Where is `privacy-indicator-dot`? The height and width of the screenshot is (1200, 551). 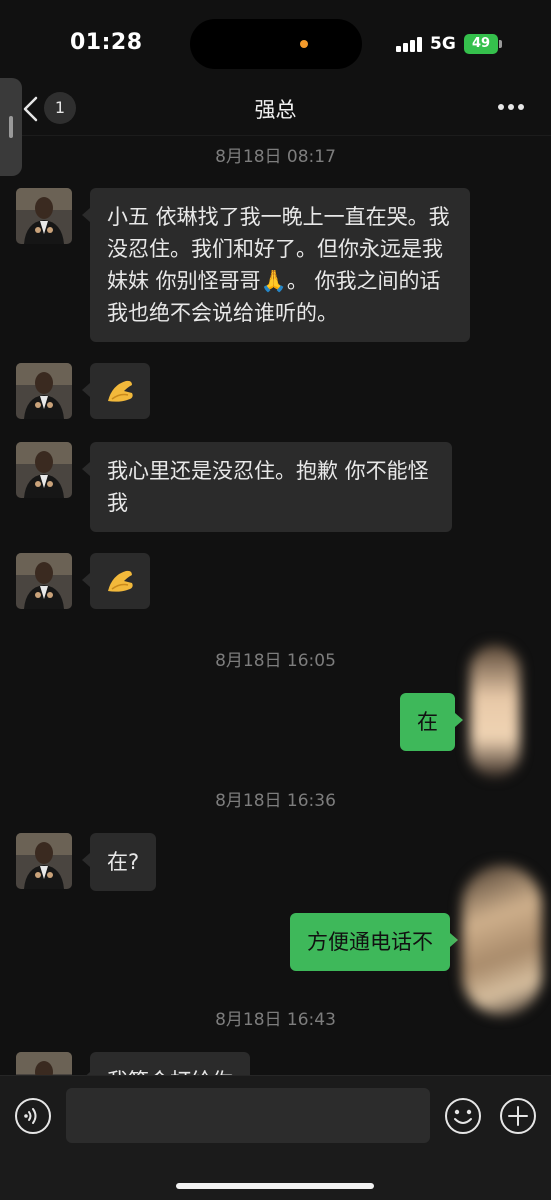
privacy-indicator-dot is located at coordinates (304, 44).